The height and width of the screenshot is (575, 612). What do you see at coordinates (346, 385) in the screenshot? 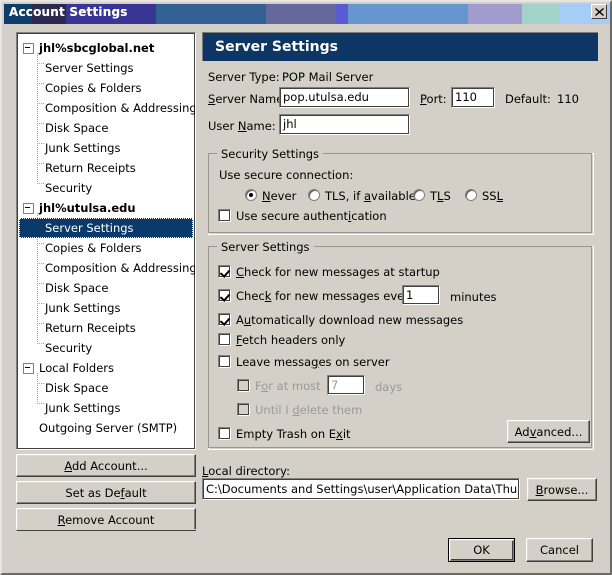
I see `for-at-most-days-input: 7` at bounding box center [346, 385].